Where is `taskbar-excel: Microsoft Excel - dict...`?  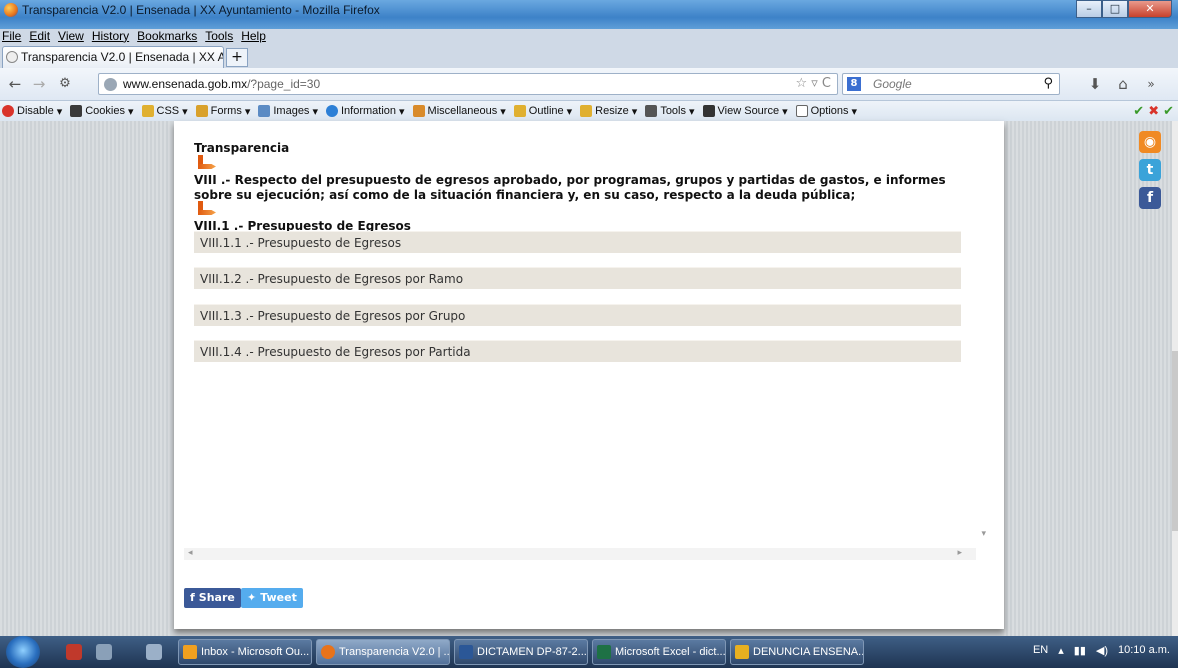 taskbar-excel: Microsoft Excel - dict... is located at coordinates (659, 652).